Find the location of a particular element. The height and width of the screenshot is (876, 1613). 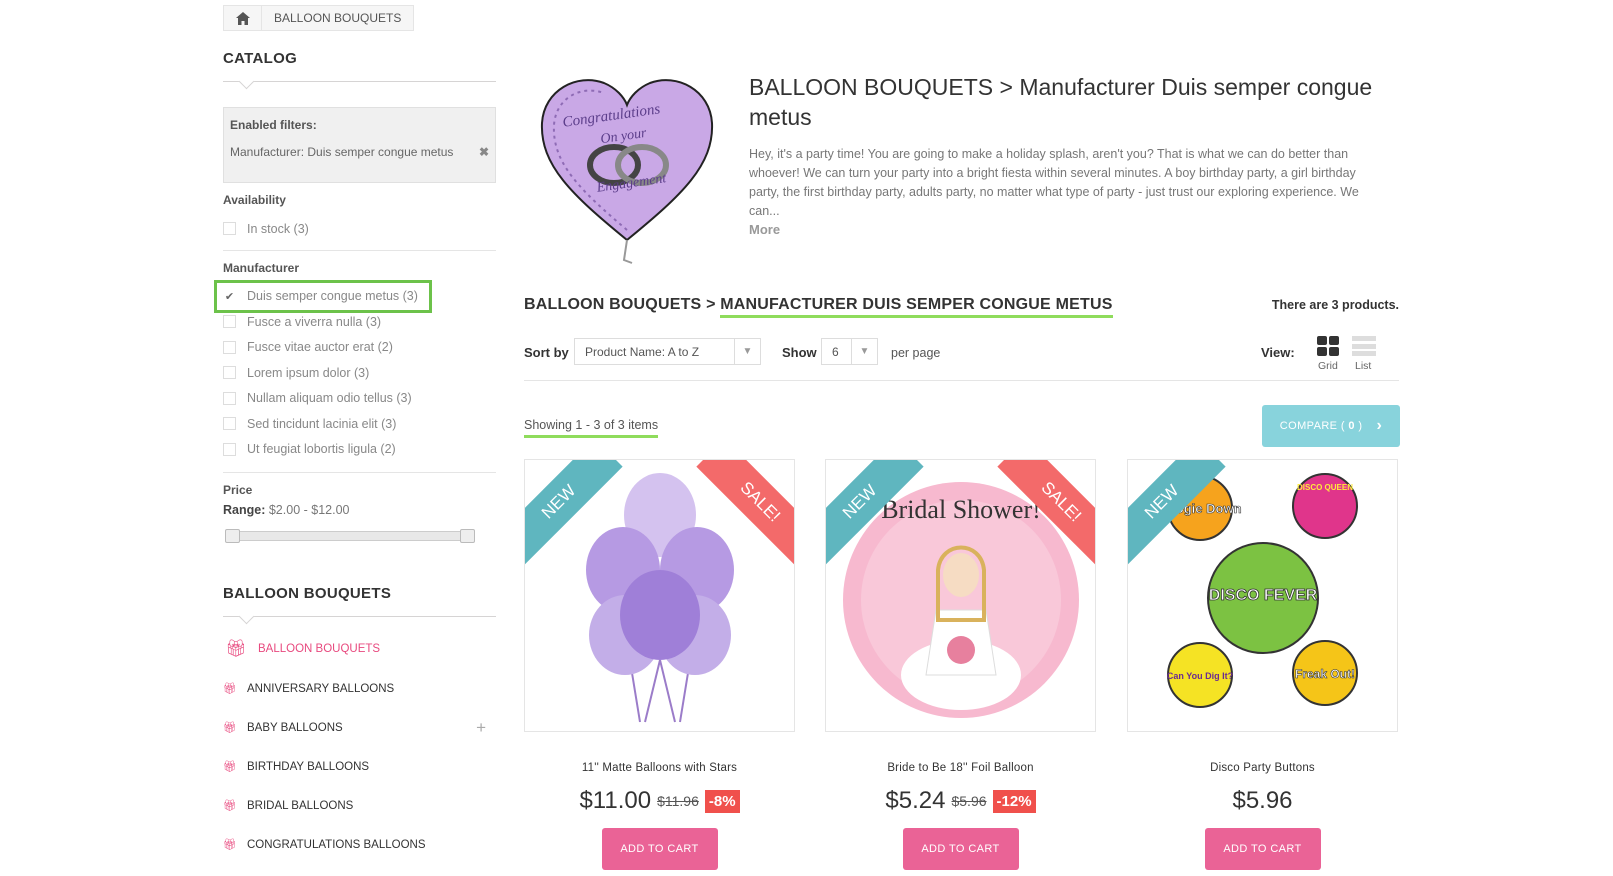

compare-button: COMPARE ( 0 ) › is located at coordinates (1331, 426).